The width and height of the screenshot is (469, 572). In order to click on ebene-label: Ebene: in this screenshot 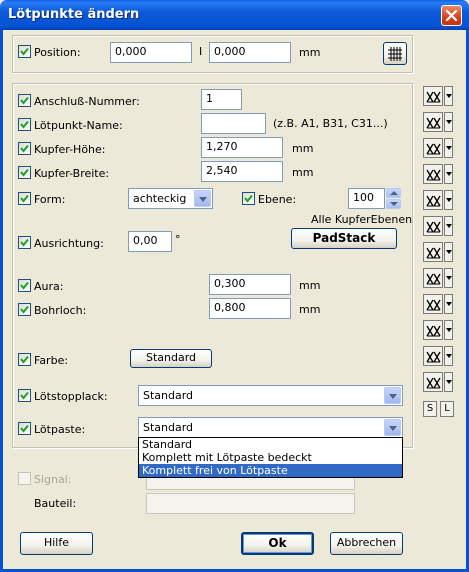, I will do `click(277, 199)`.